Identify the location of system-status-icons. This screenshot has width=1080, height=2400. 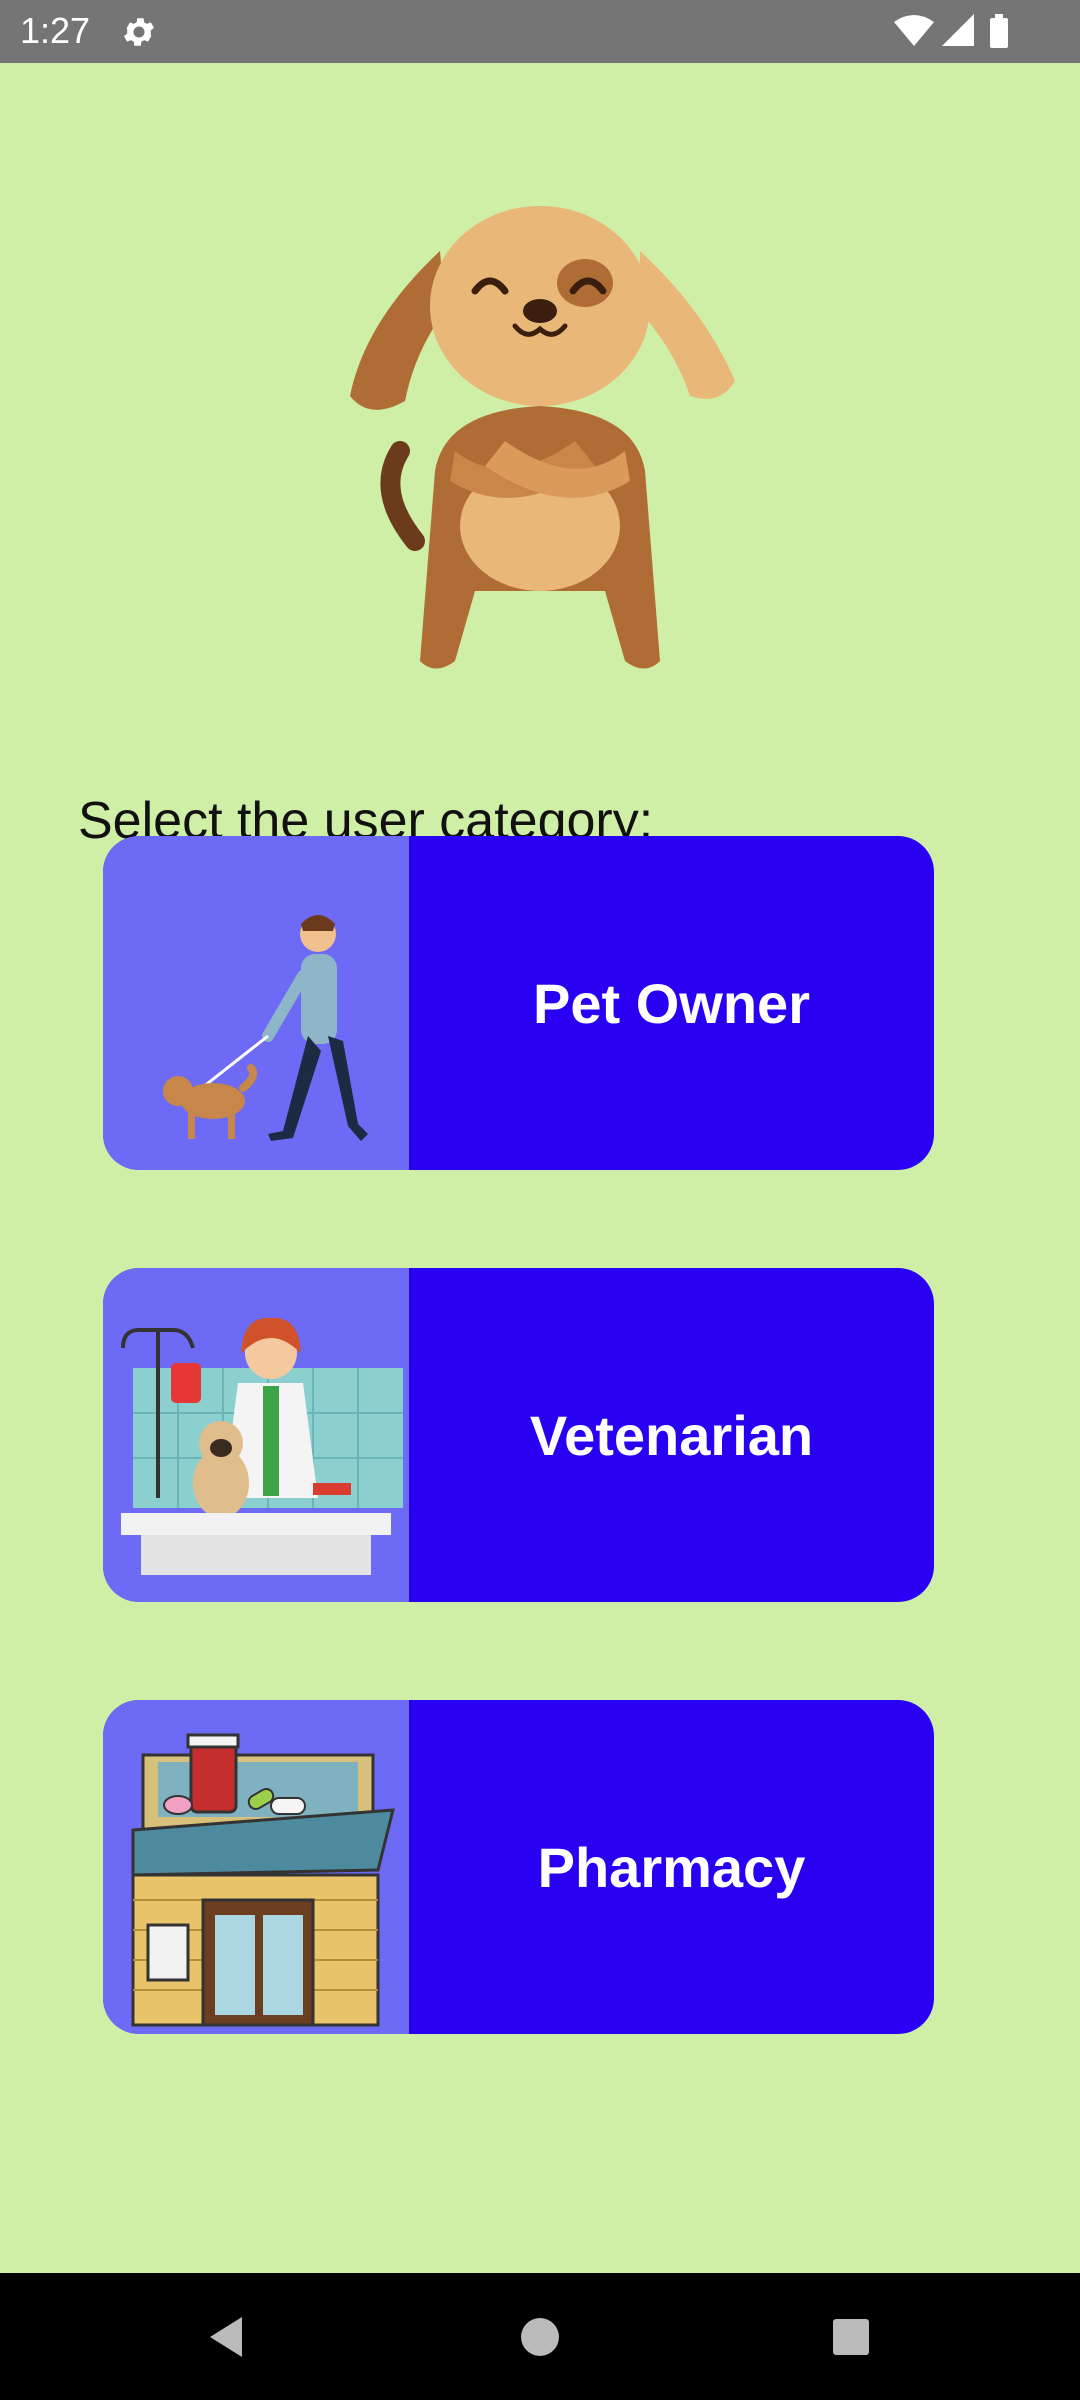
(951, 31).